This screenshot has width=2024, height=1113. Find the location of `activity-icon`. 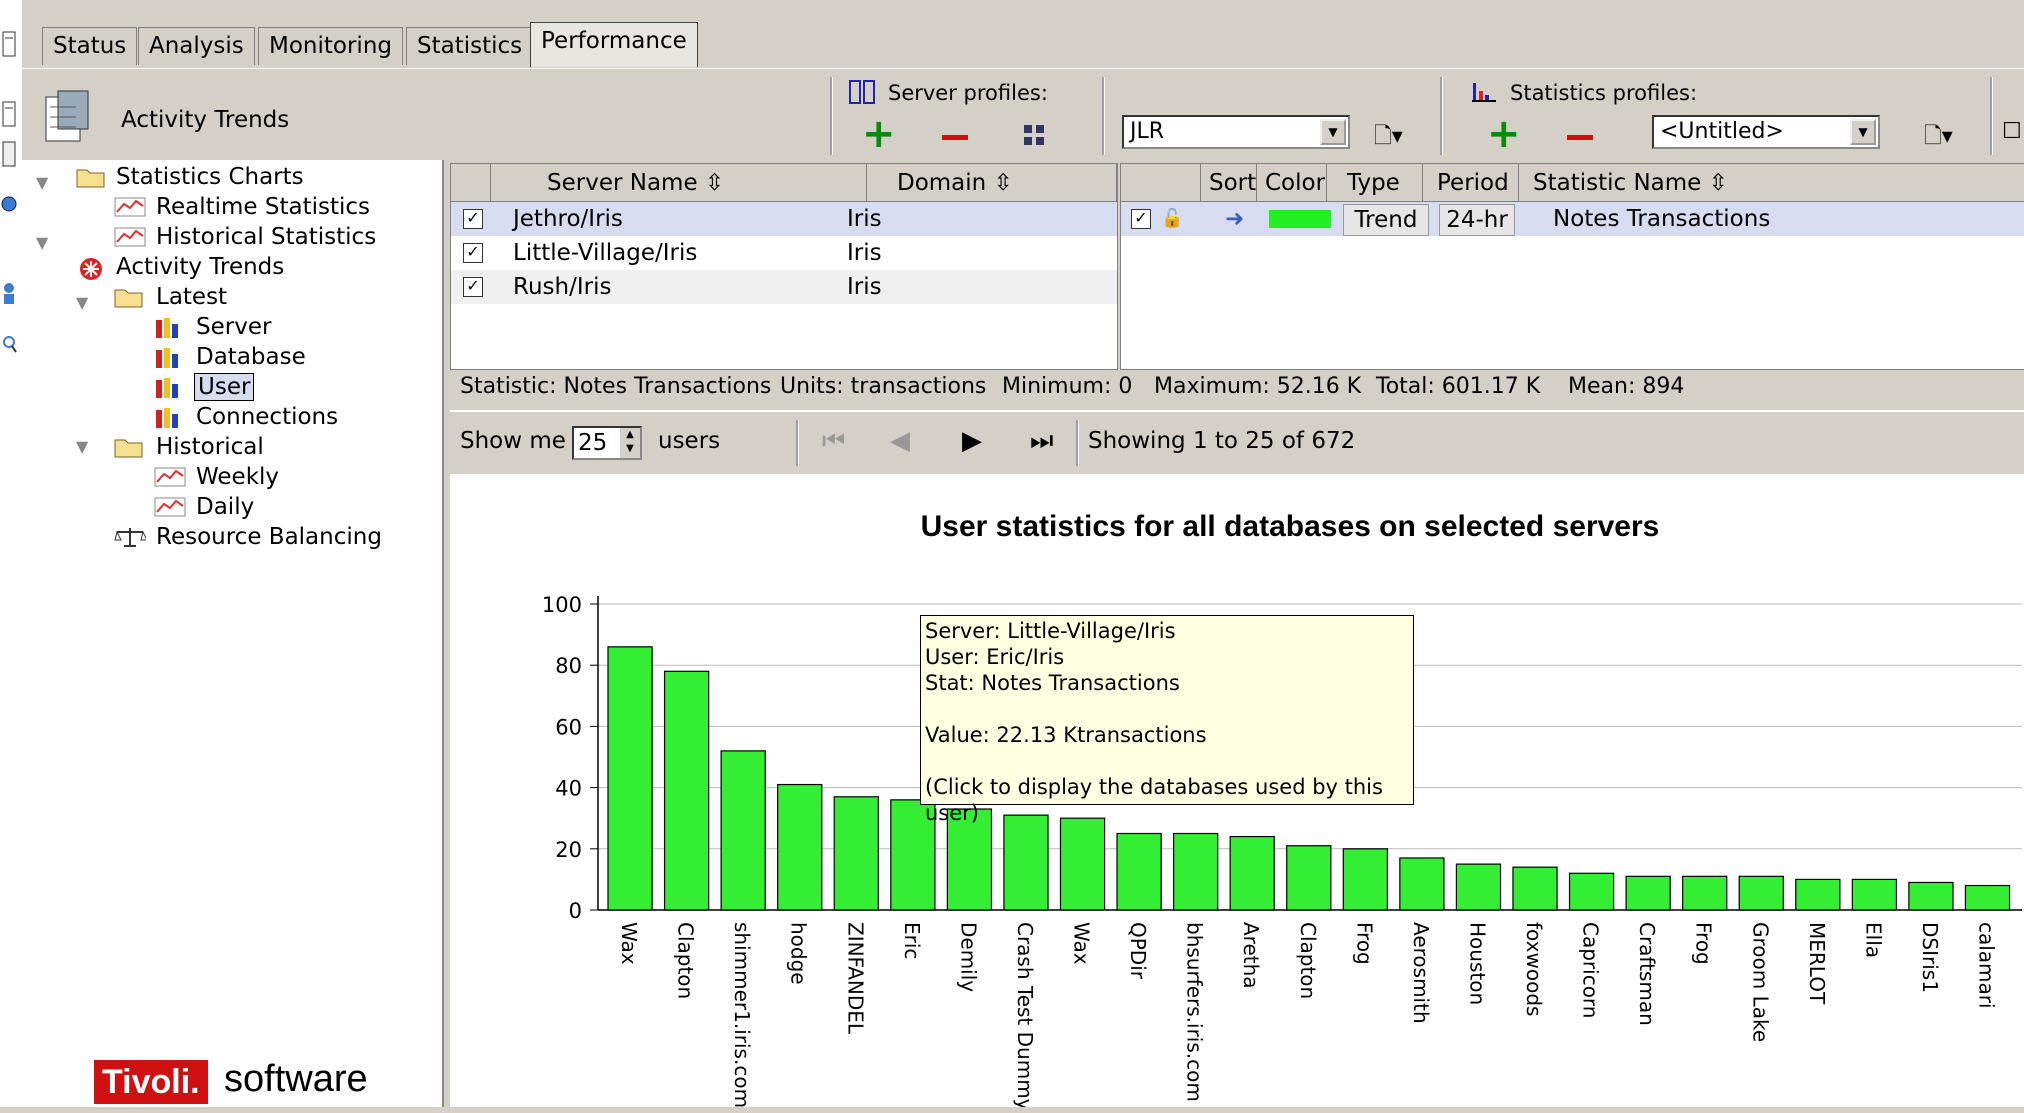

activity-icon is located at coordinates (91, 268).